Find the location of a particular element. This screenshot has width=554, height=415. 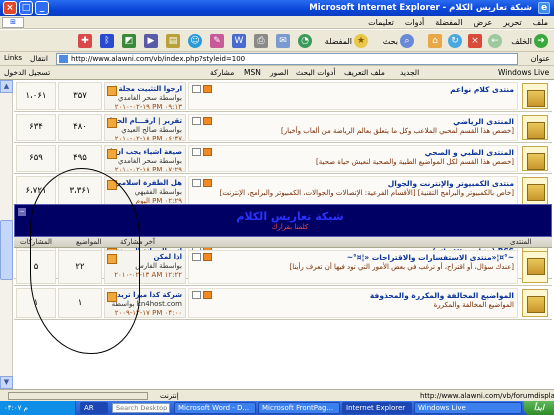

menu-tools: أدوات is located at coordinates (414, 22).